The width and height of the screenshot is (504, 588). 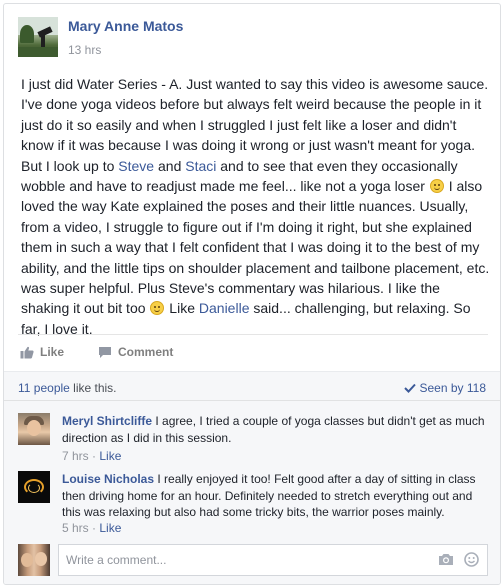 What do you see at coordinates (108, 479) in the screenshot?
I see `commenter-name: Louise Nicholas` at bounding box center [108, 479].